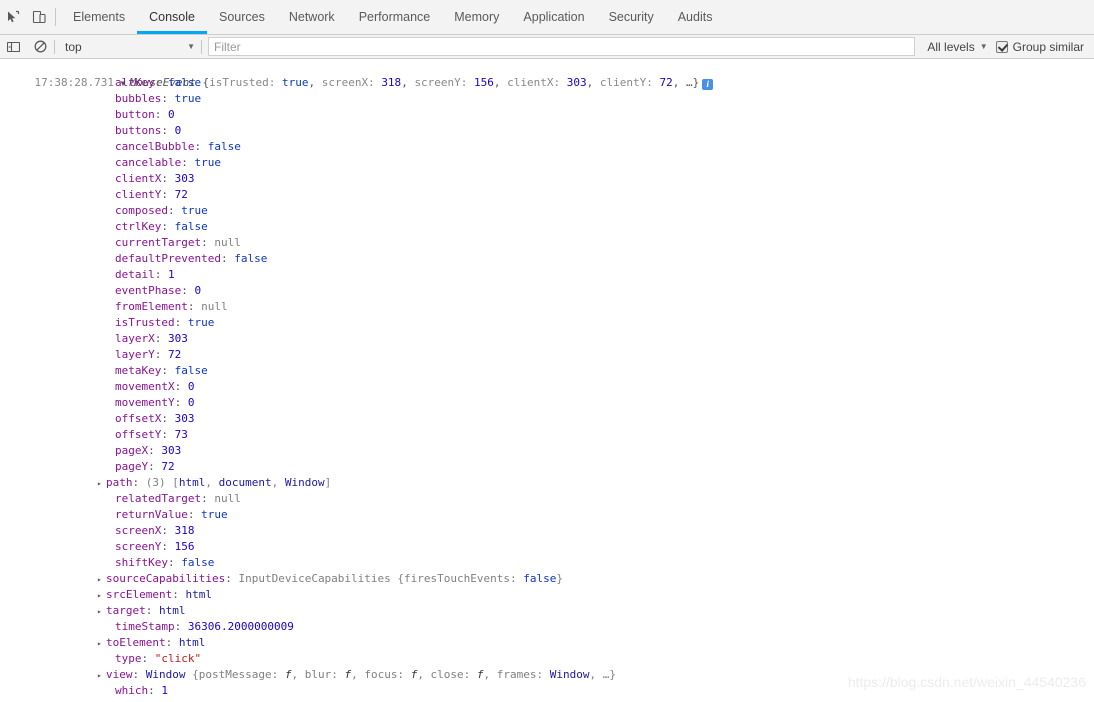 The image size is (1094, 702). Describe the element at coordinates (13, 47) in the screenshot. I see `console-sidebar-icon` at that location.